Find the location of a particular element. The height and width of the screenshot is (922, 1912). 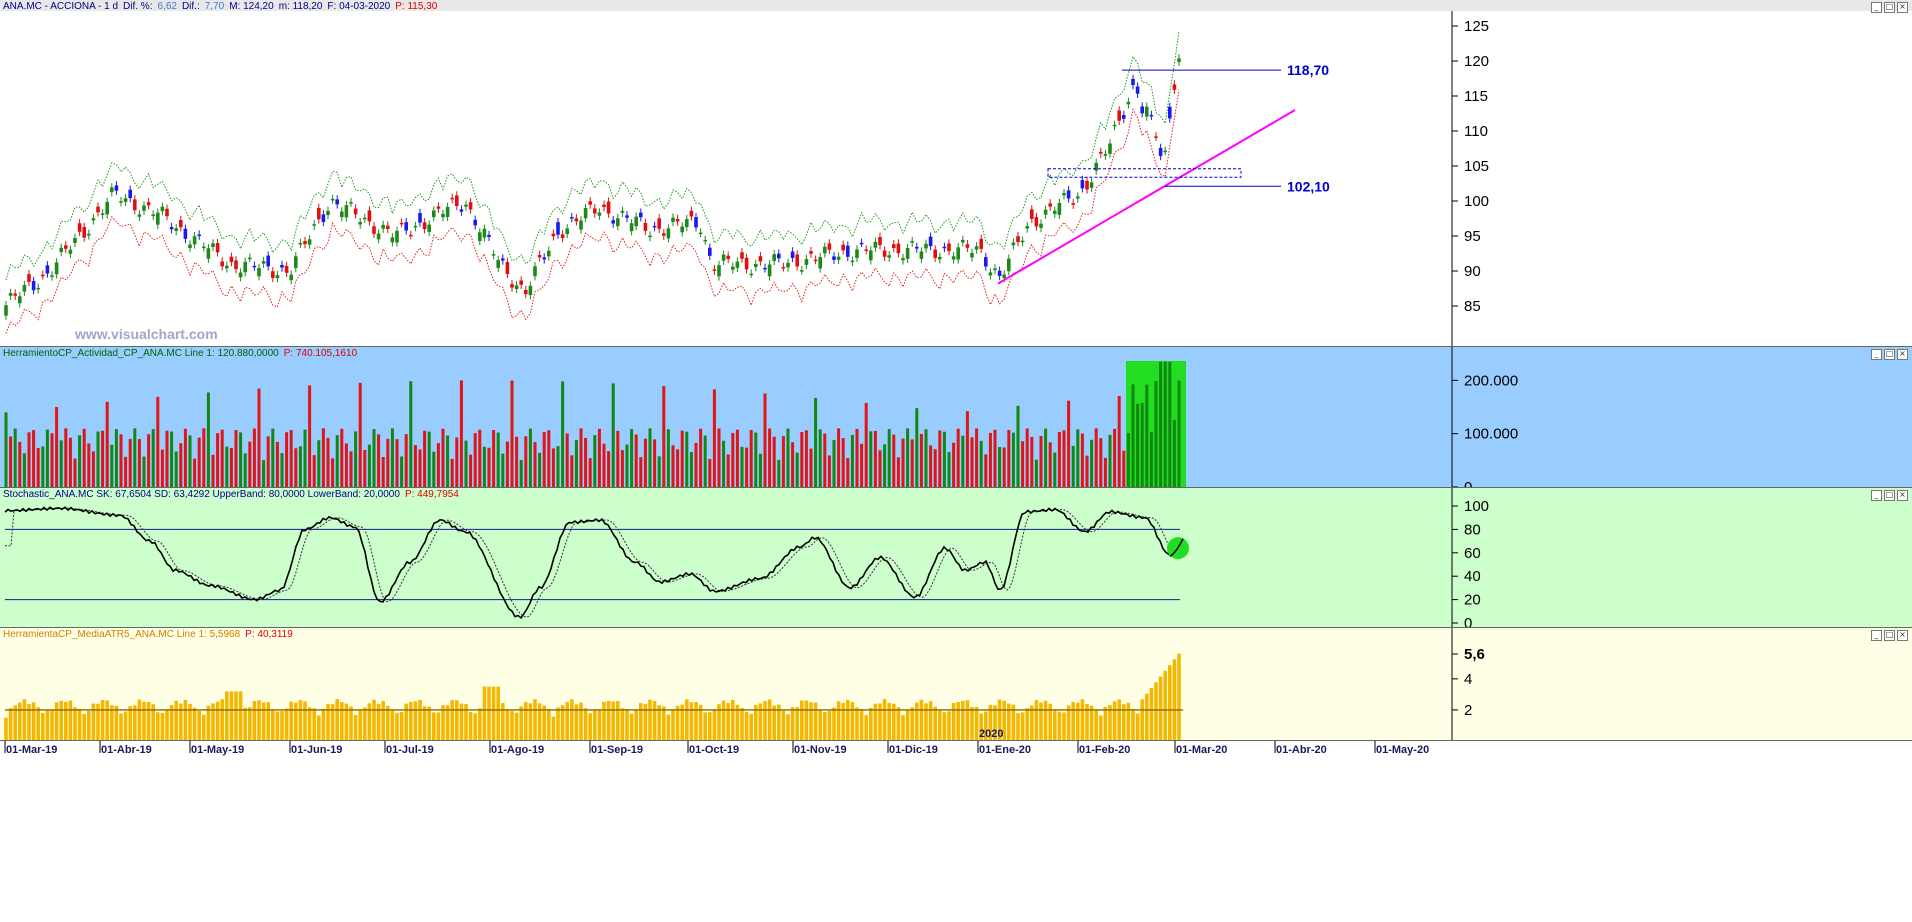

atr-pane-window-buttons: _ □ × is located at coordinates (1888, 635).